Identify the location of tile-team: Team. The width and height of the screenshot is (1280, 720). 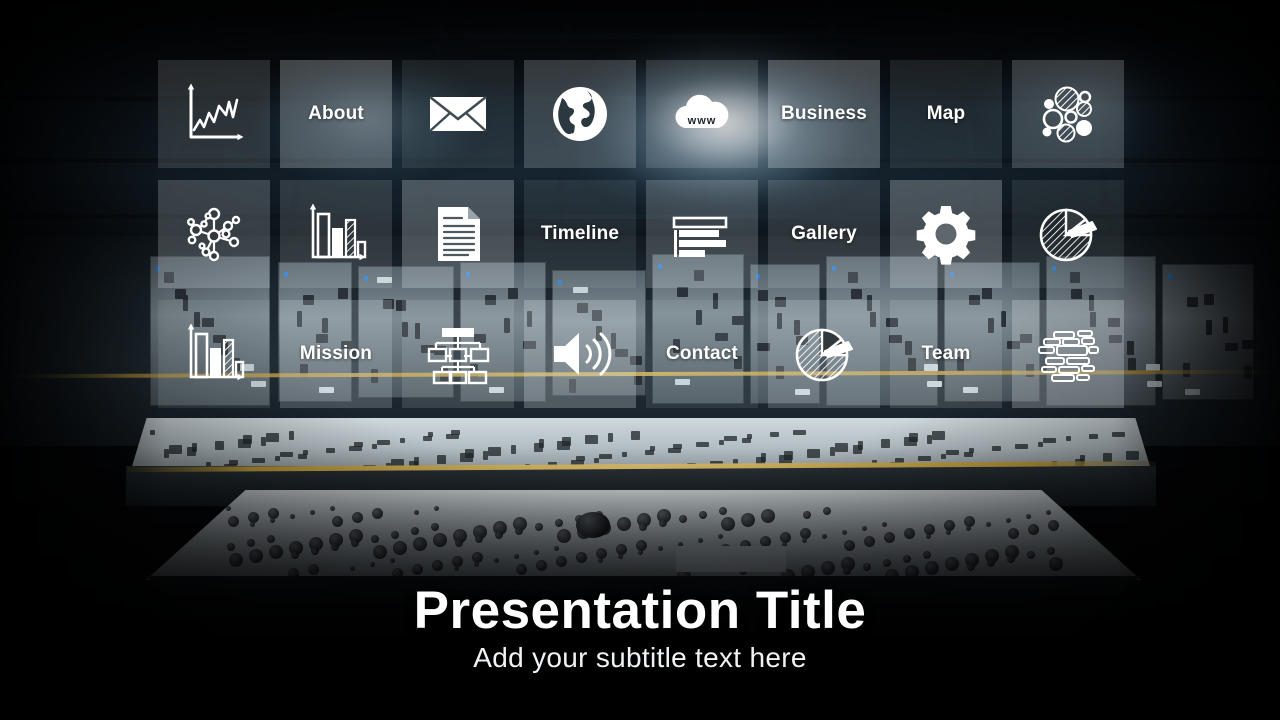
(946, 354).